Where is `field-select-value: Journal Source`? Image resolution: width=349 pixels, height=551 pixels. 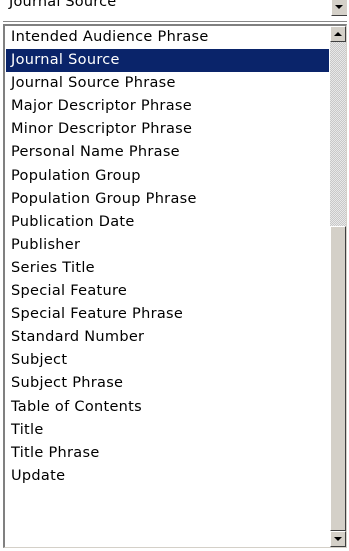 field-select-value: Journal Source is located at coordinates (63, 5).